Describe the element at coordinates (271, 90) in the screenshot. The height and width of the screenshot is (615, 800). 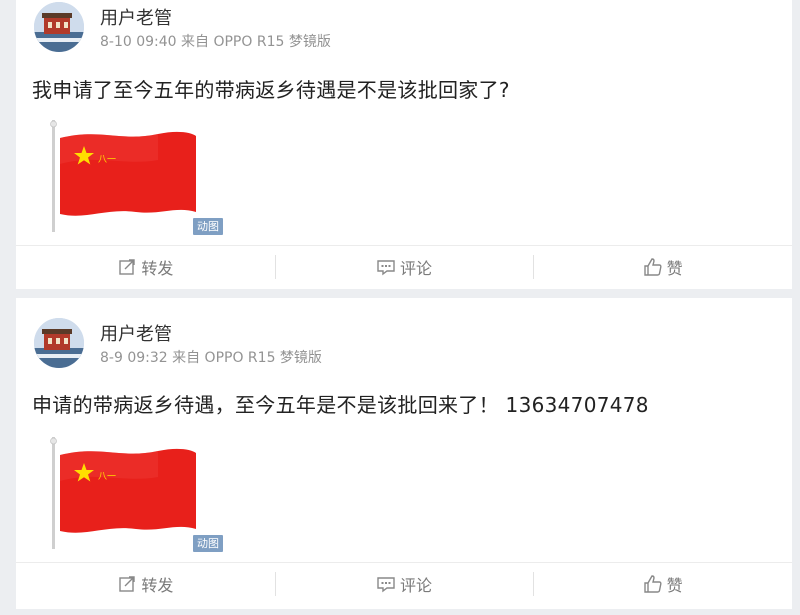
I see `post-text: 我申请了至今五年的带病返乡待遇是不是该批回家了?` at that location.